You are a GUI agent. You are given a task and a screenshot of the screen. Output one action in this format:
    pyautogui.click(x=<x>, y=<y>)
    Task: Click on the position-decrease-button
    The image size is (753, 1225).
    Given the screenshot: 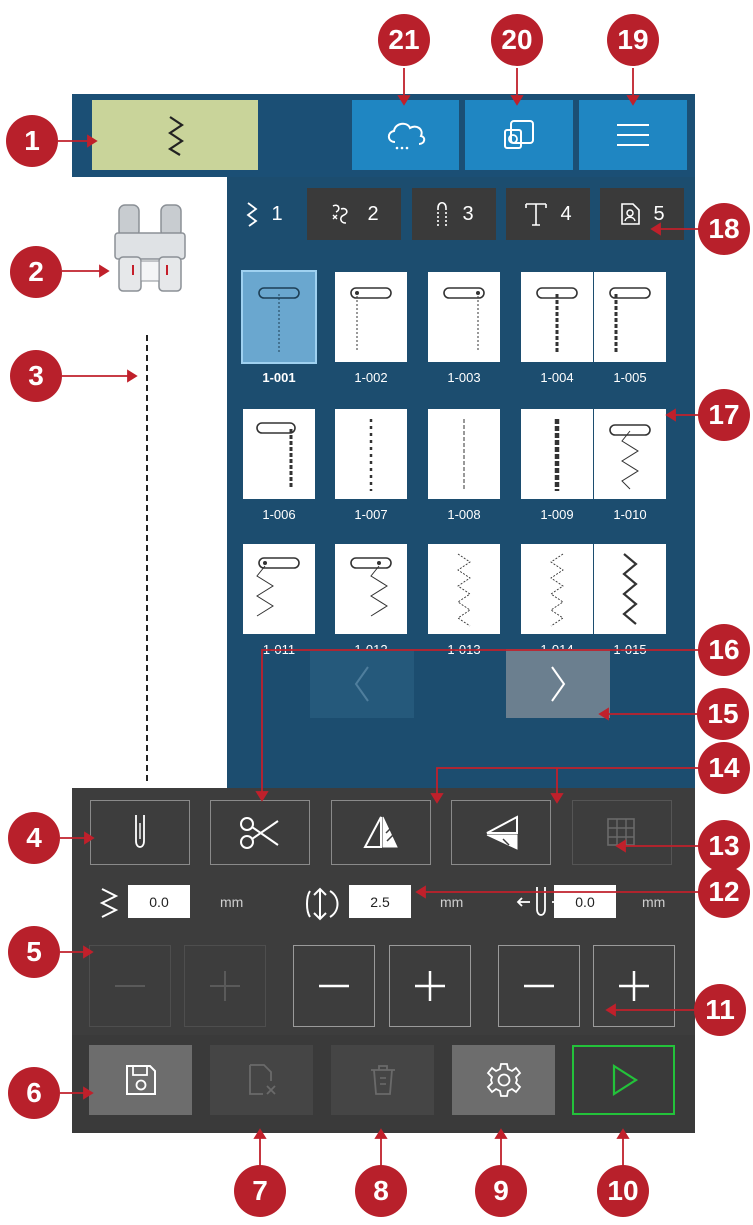 What is the action you would take?
    pyautogui.click(x=539, y=986)
    